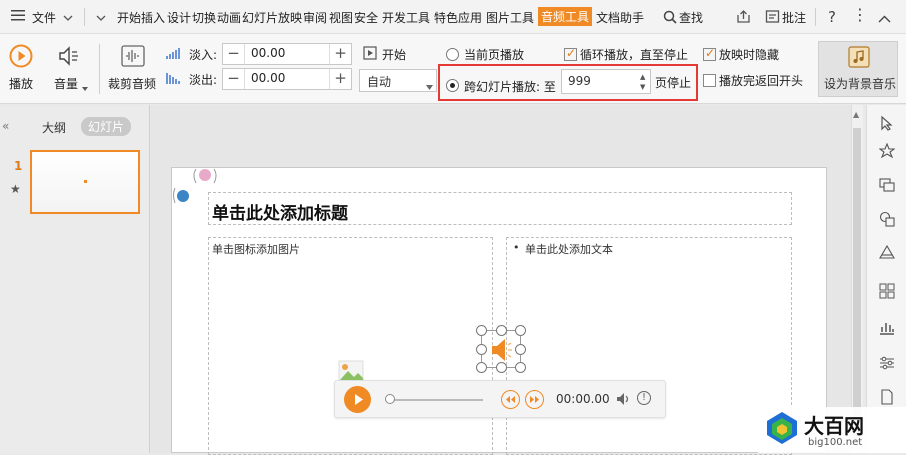 This screenshot has width=906, height=455. I want to click on hide-label: 放映时隐藏, so click(749, 54).